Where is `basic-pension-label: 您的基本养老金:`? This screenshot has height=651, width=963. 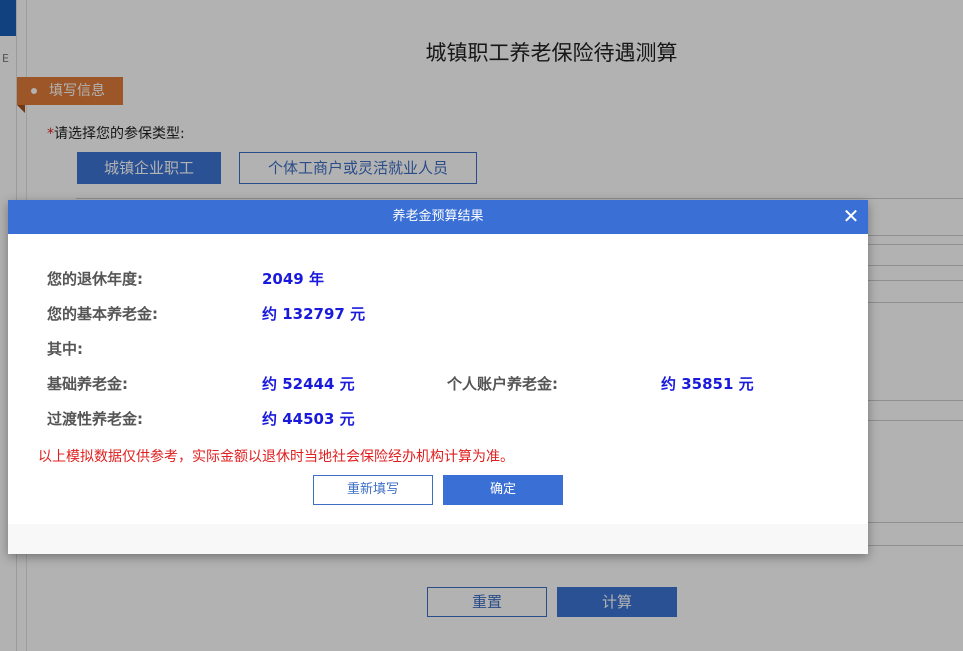
basic-pension-label: 您的基本养老金: is located at coordinates (102, 314).